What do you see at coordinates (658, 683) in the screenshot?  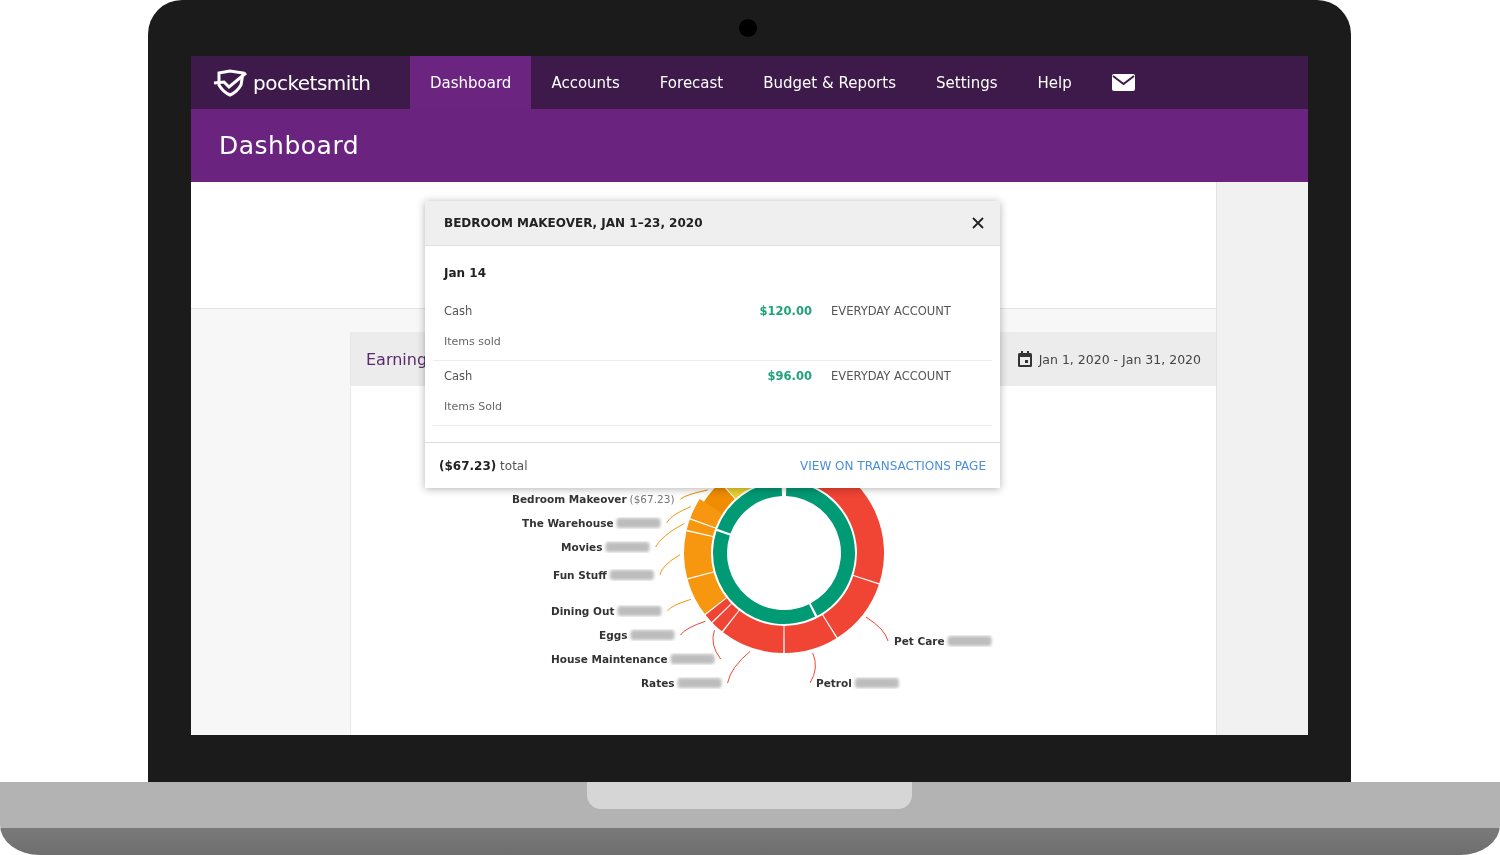 I see `slice-label: Rates` at bounding box center [658, 683].